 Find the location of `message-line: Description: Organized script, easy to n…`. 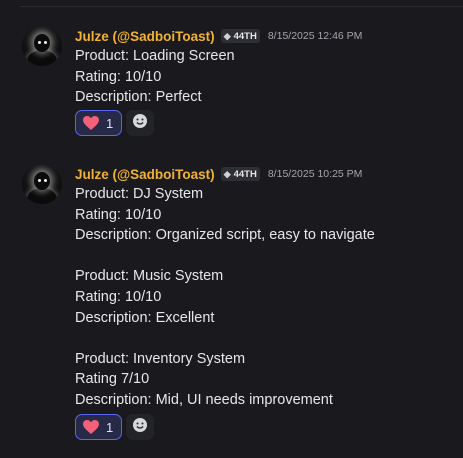

message-line: Description: Organized script, easy to n… is located at coordinates (225, 235).